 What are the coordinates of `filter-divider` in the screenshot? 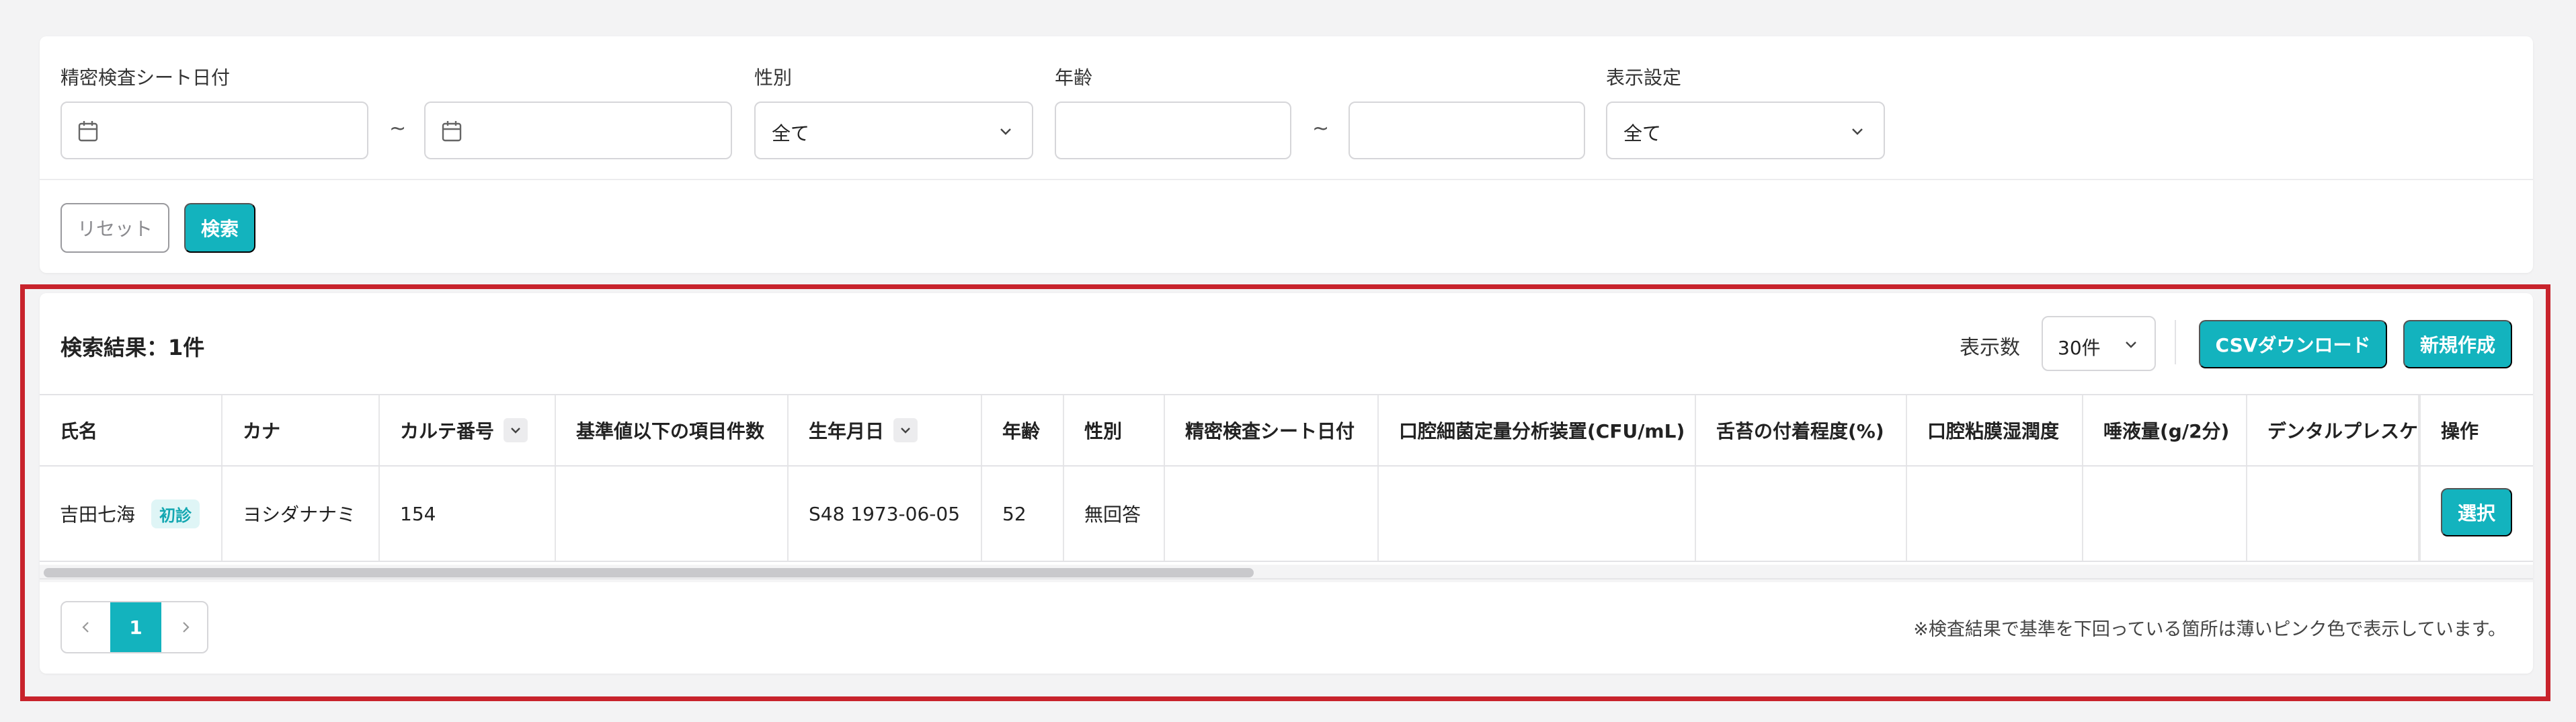 It's located at (1286, 179).